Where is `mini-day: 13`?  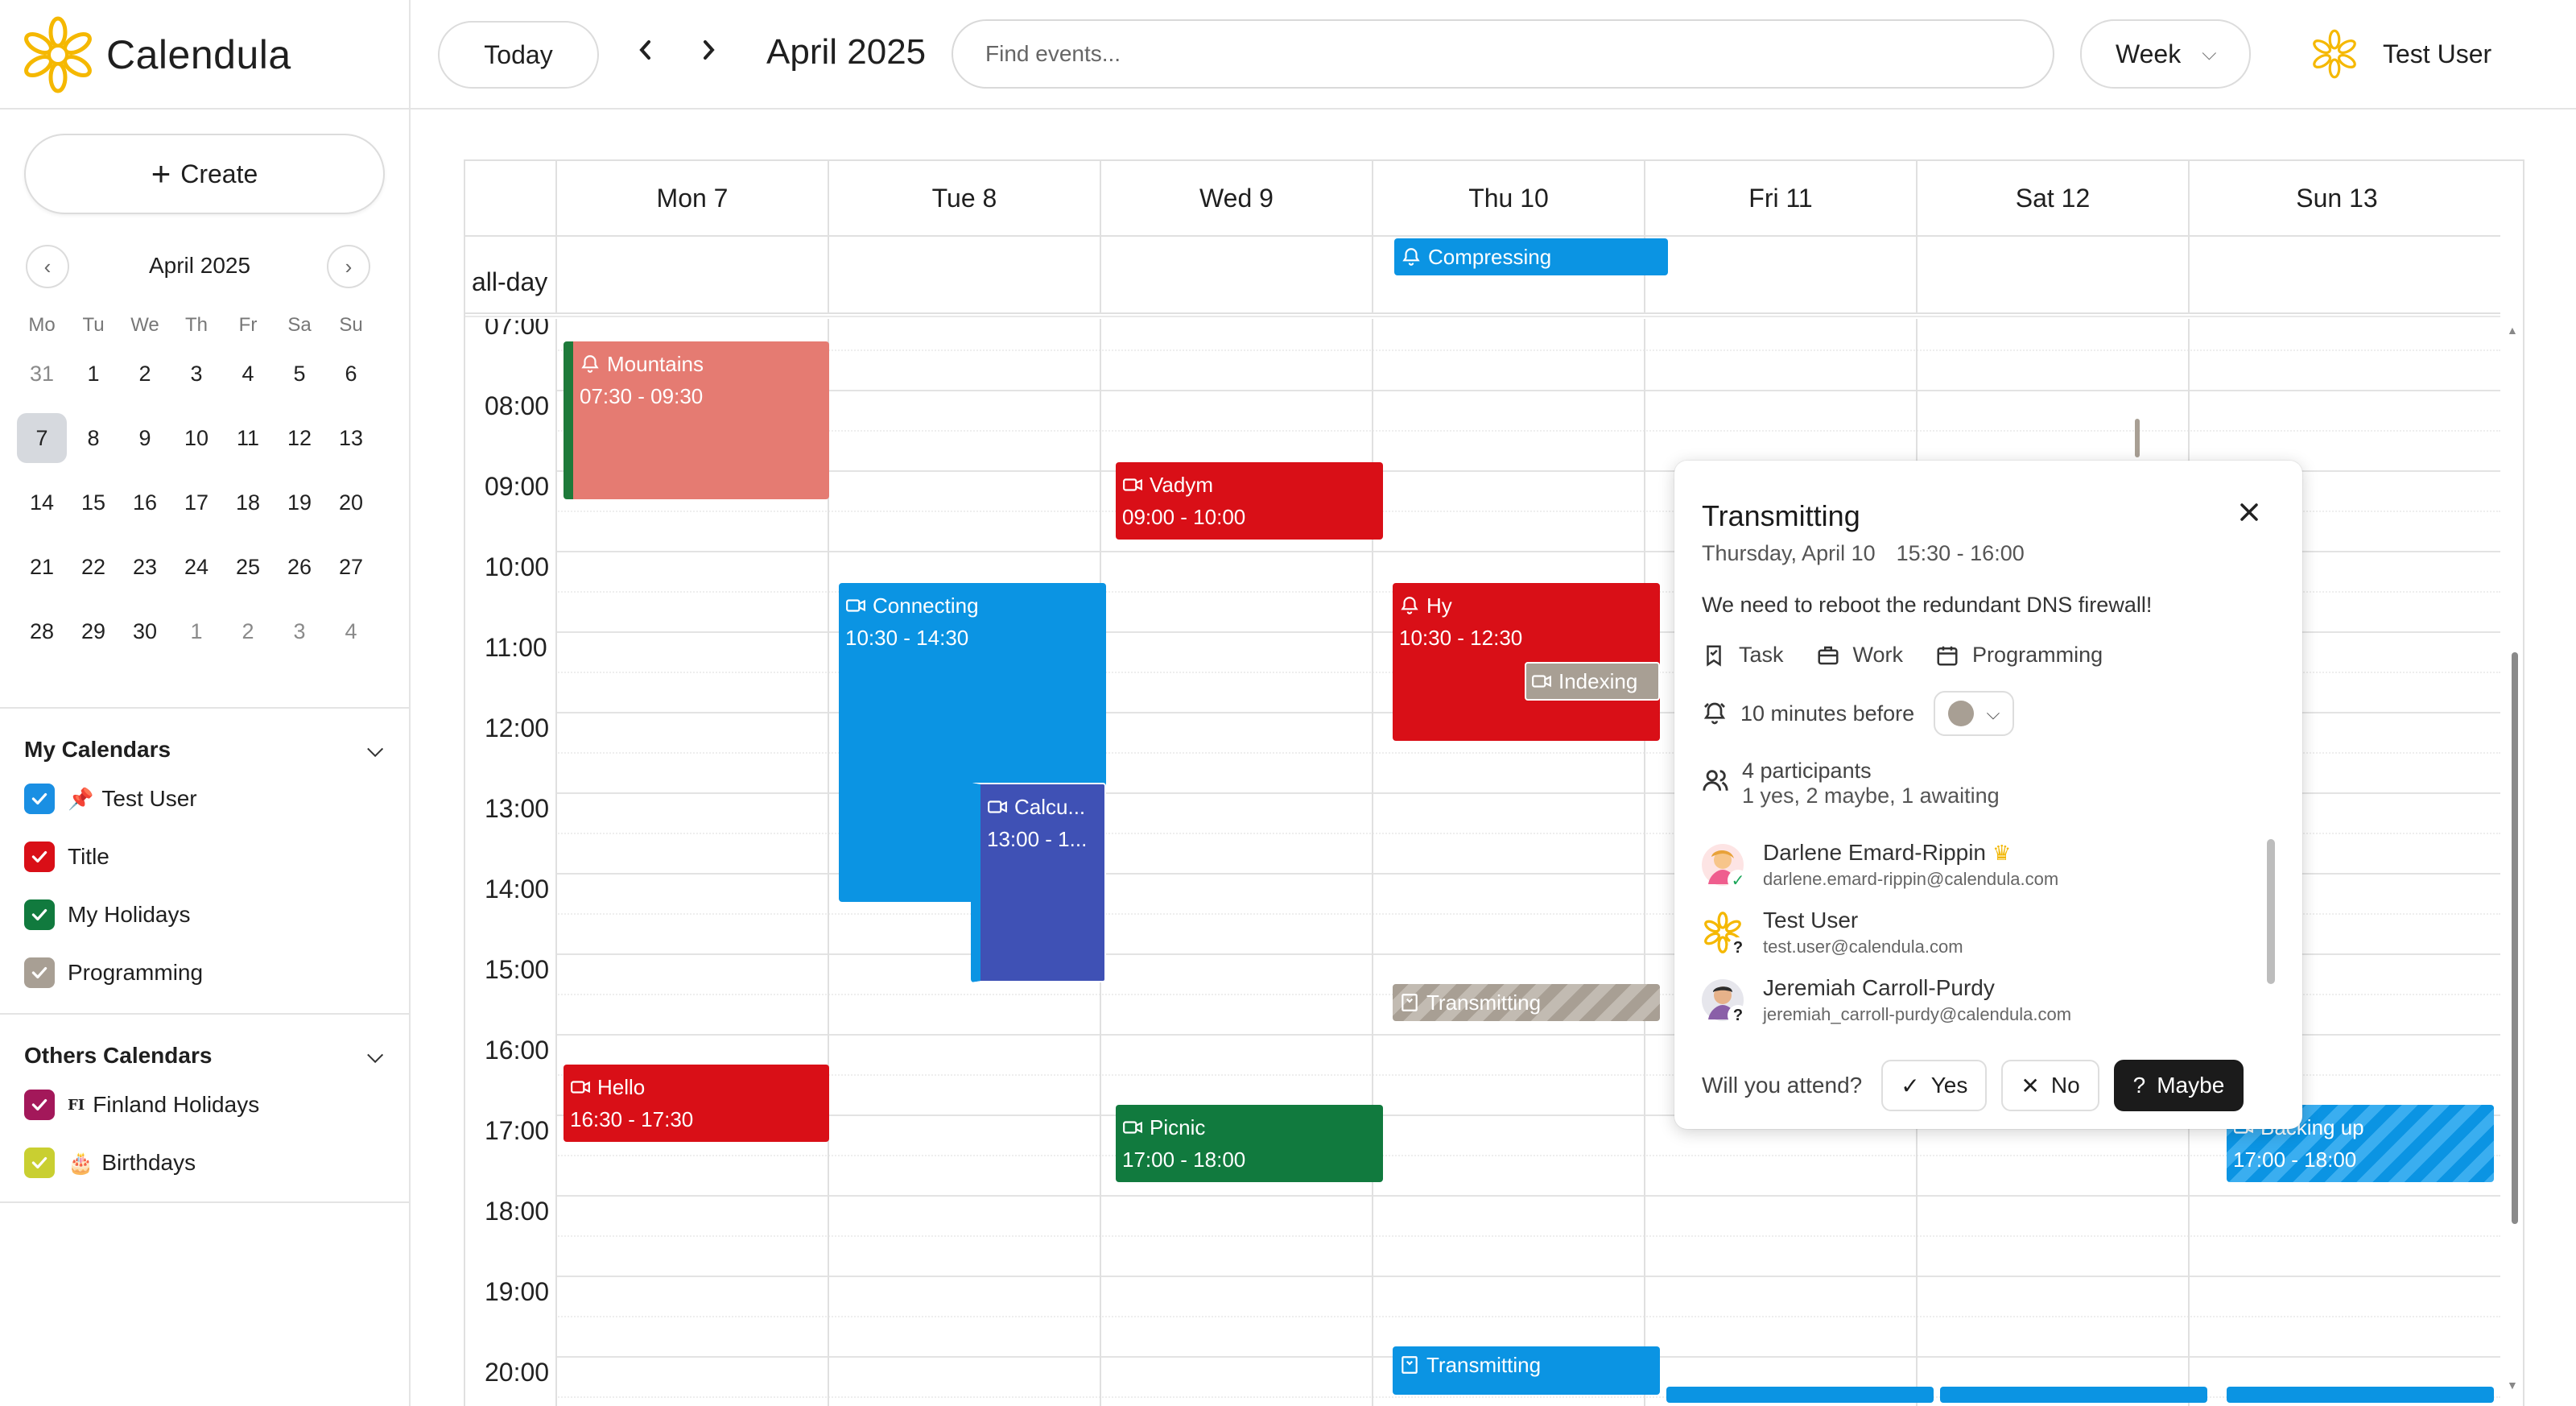
mini-day: 13 is located at coordinates (351, 438).